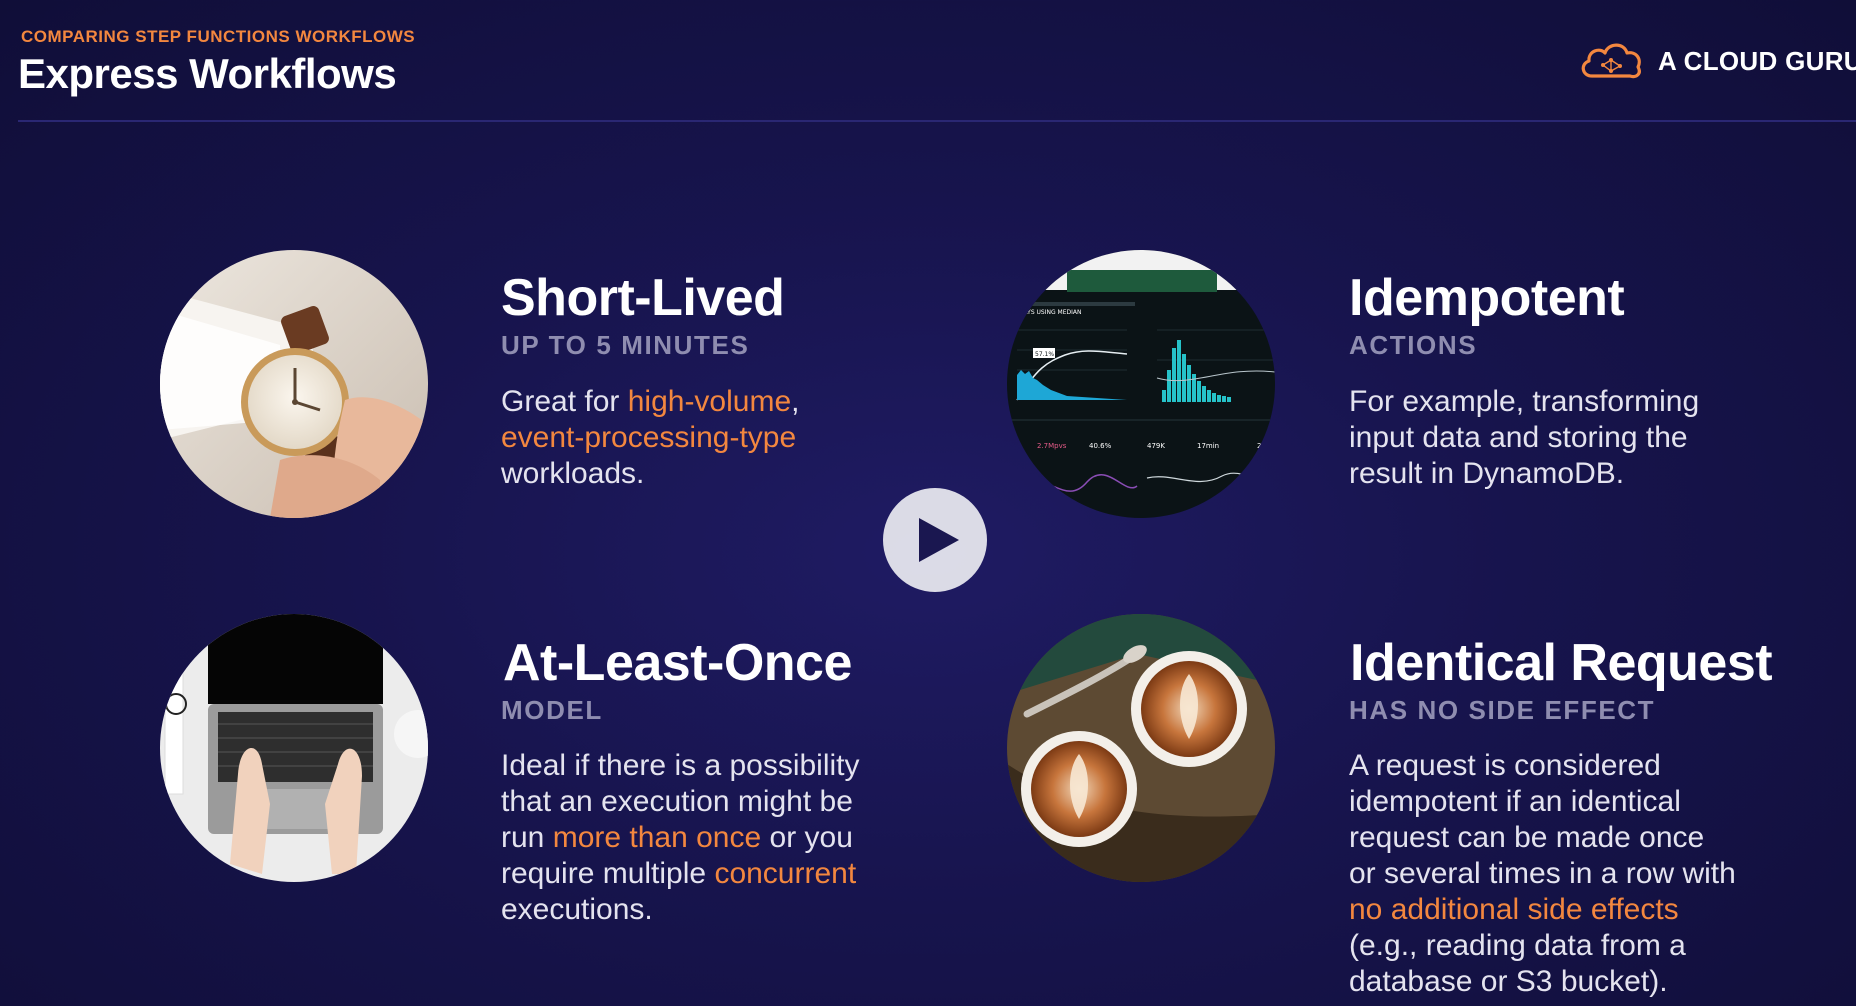  Describe the element at coordinates (1044, 354) in the screenshot. I see `dashboard-callout: 57.1%` at that location.